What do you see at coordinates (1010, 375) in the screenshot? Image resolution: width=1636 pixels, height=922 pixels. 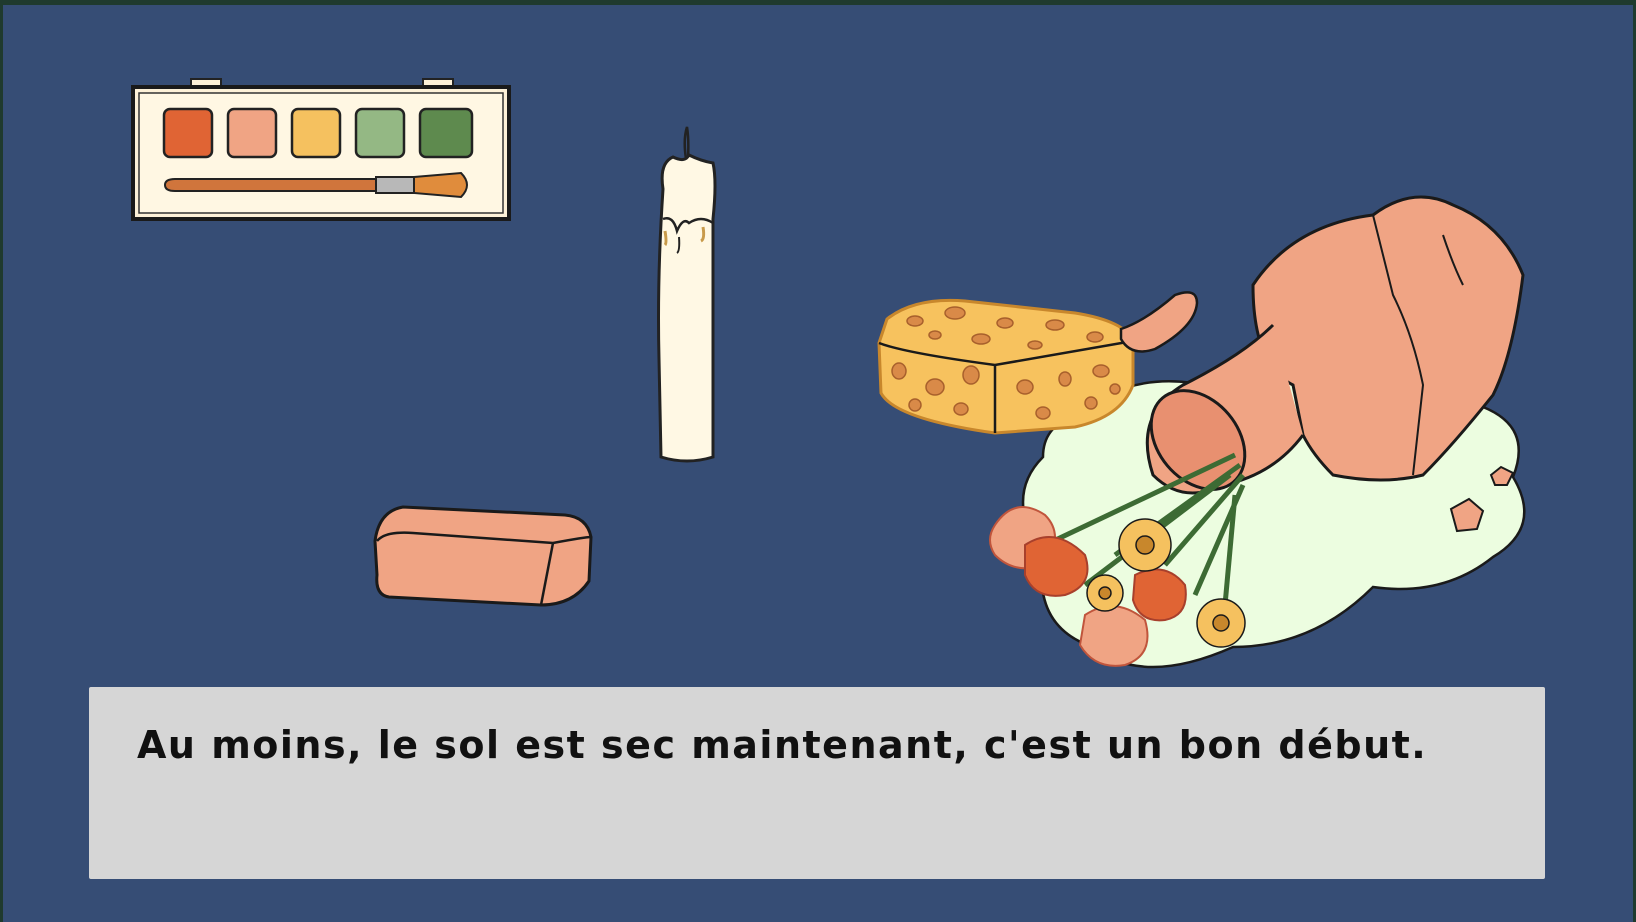 I see `sponge-icon` at bounding box center [1010, 375].